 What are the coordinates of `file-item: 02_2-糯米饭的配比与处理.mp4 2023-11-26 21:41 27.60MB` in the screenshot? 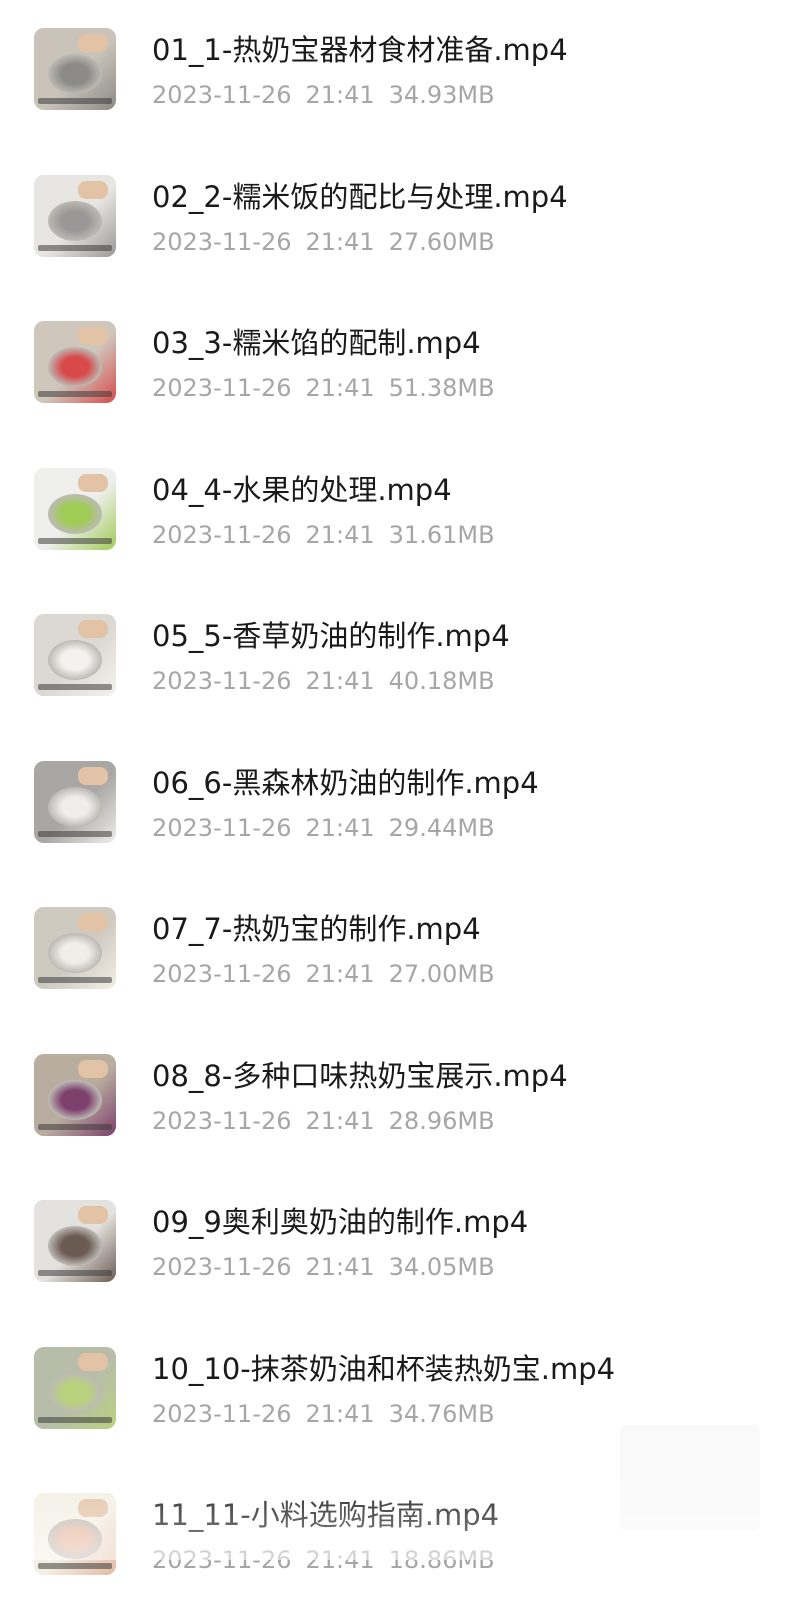 It's located at (395, 220).